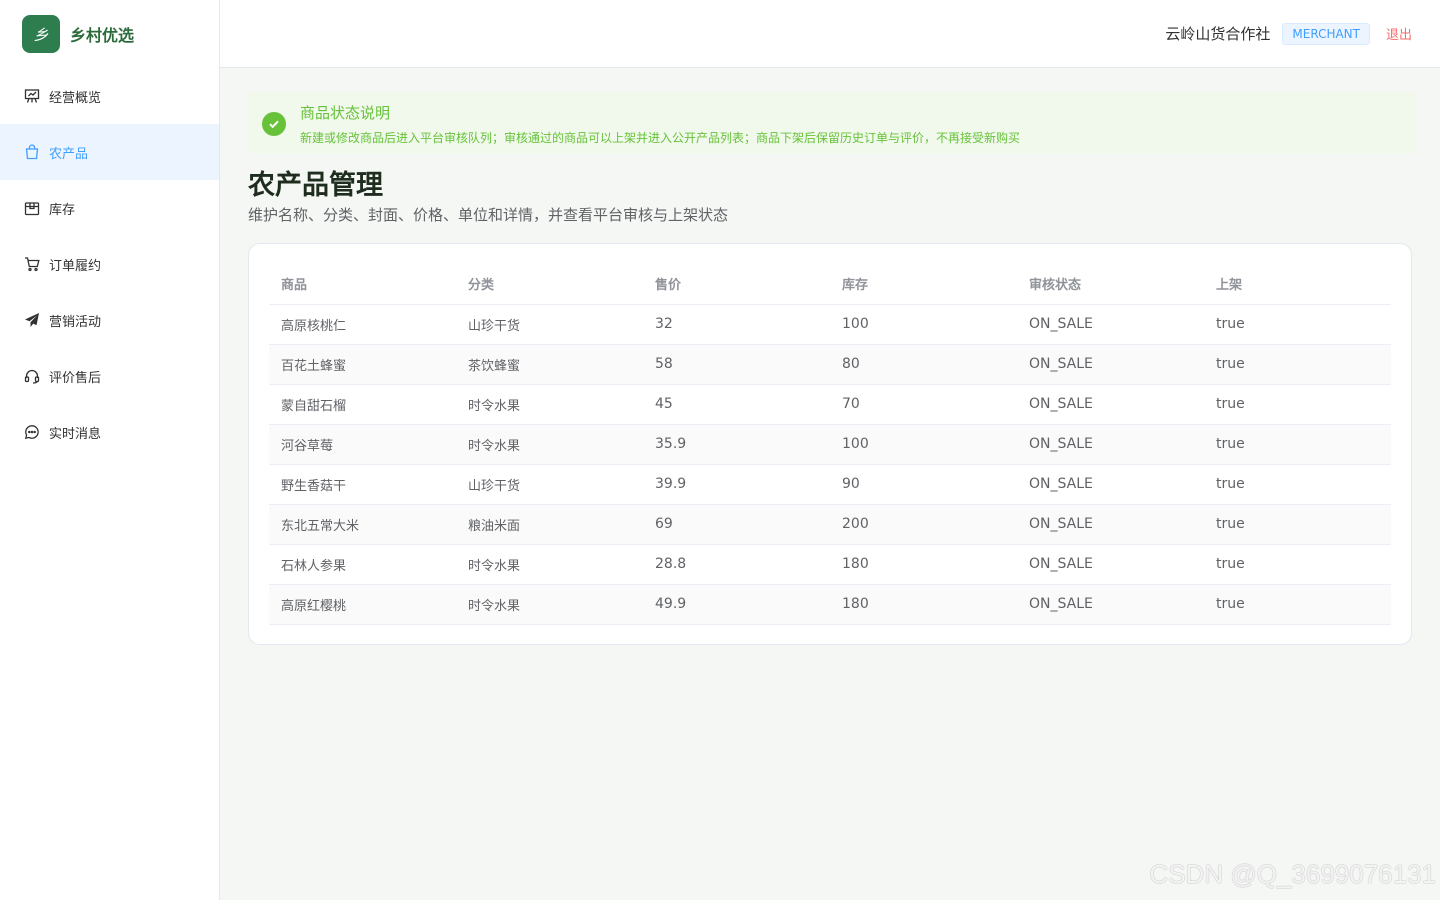 The image size is (1440, 900). Describe the element at coordinates (109, 152) in the screenshot. I see `sidebar-item-products: 农产品` at that location.